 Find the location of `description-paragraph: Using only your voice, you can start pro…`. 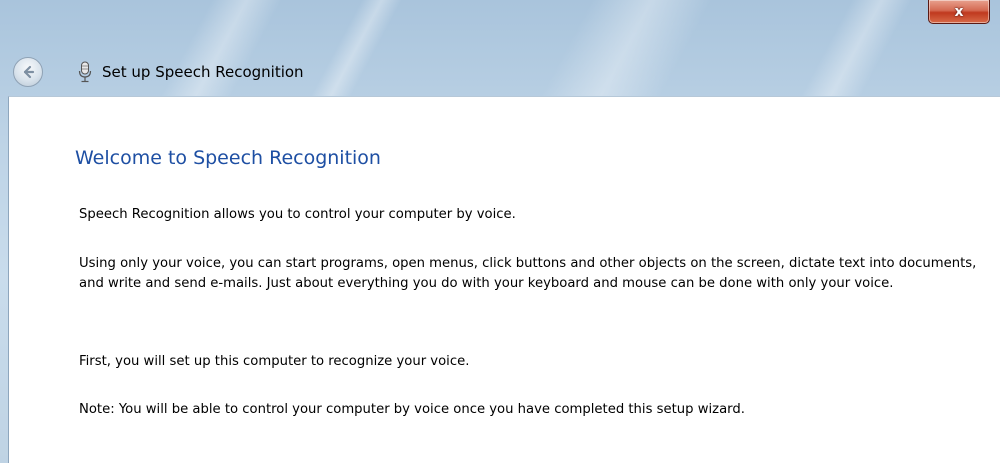

description-paragraph: Using only your voice, you can start pro… is located at coordinates (528, 273).